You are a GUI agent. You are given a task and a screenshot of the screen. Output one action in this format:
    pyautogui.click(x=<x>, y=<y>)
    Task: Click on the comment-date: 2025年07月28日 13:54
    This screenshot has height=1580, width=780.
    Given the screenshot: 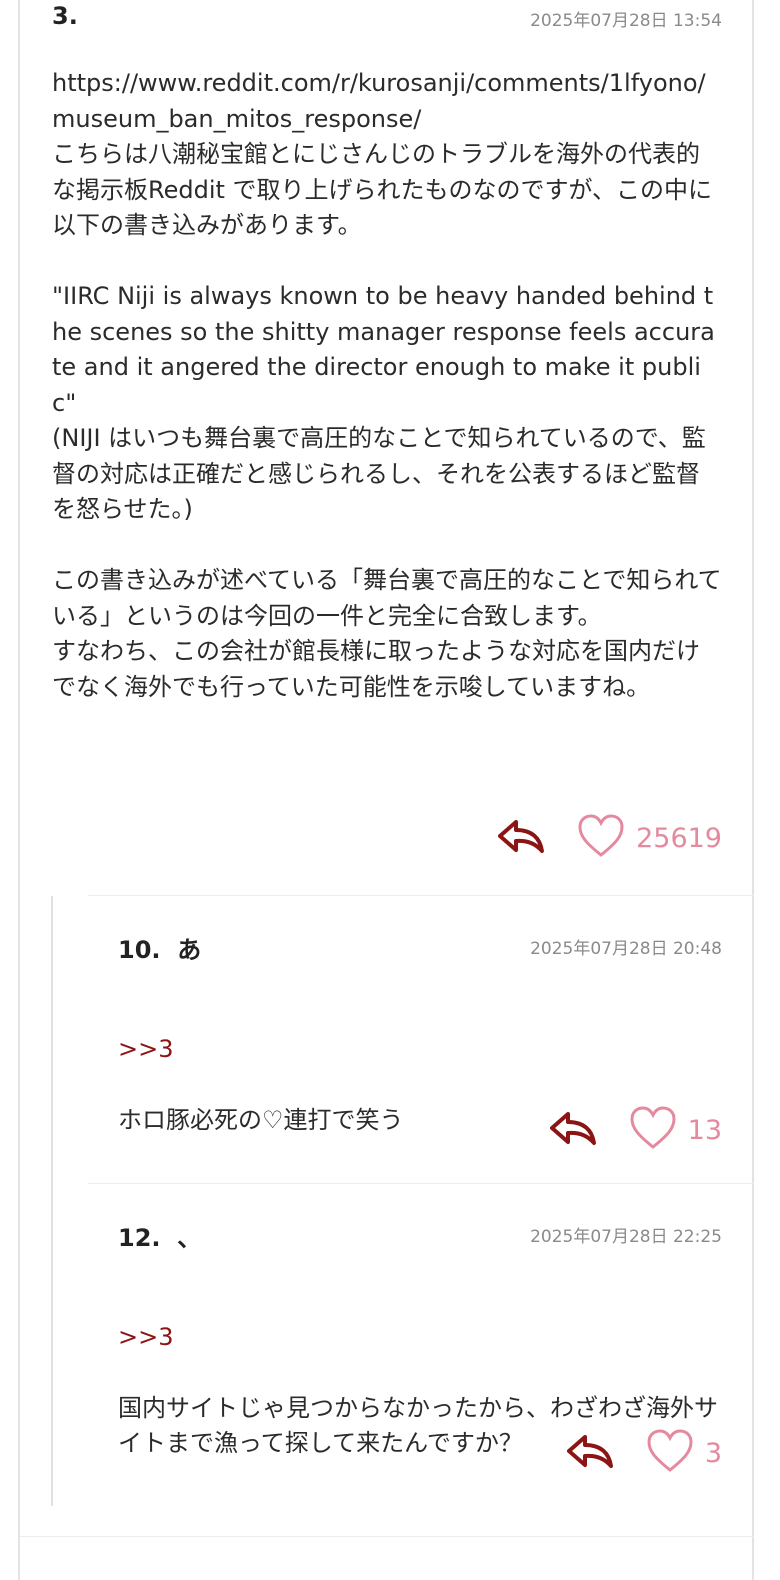 What is the action you would take?
    pyautogui.click(x=626, y=21)
    